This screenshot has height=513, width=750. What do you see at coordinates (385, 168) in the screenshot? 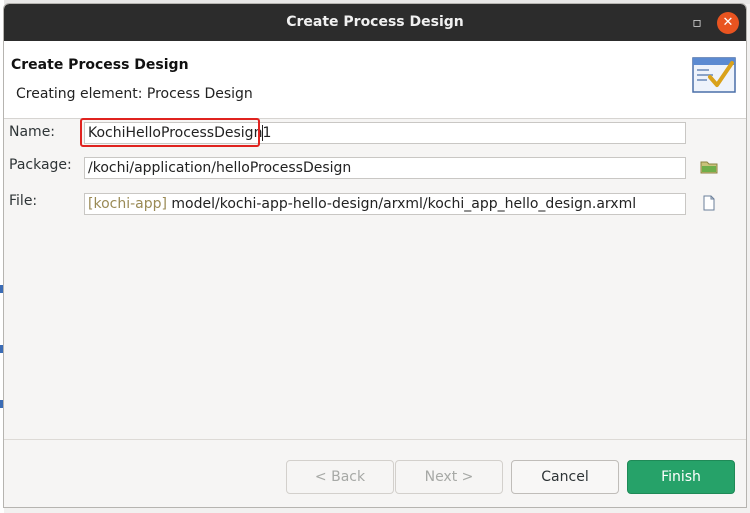
I see `package-input: /kochi/application/helloProcessDesign` at bounding box center [385, 168].